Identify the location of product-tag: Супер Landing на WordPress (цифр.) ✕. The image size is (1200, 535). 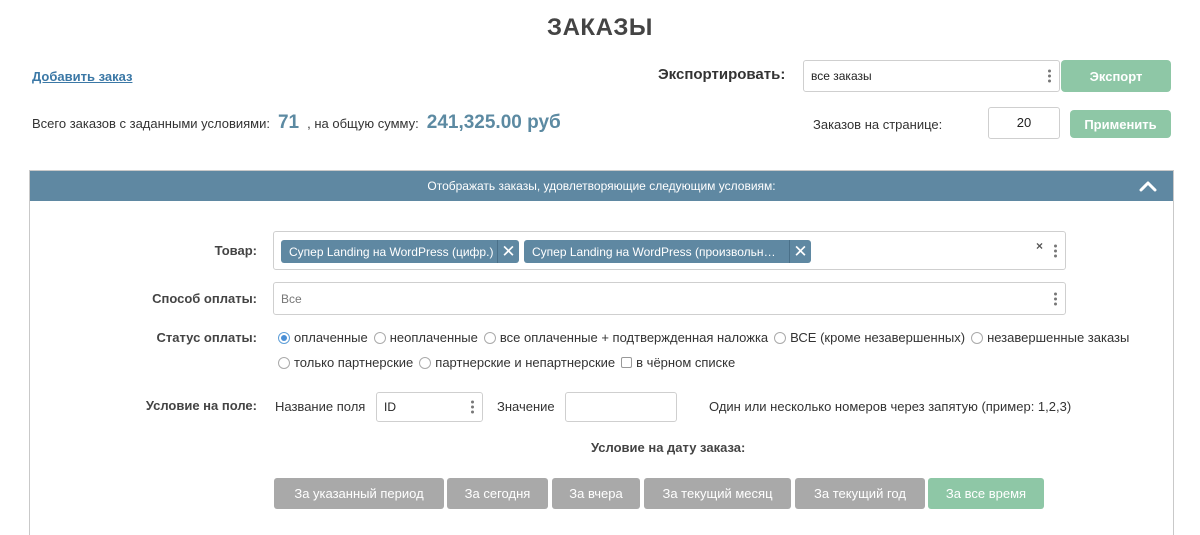
(400, 251).